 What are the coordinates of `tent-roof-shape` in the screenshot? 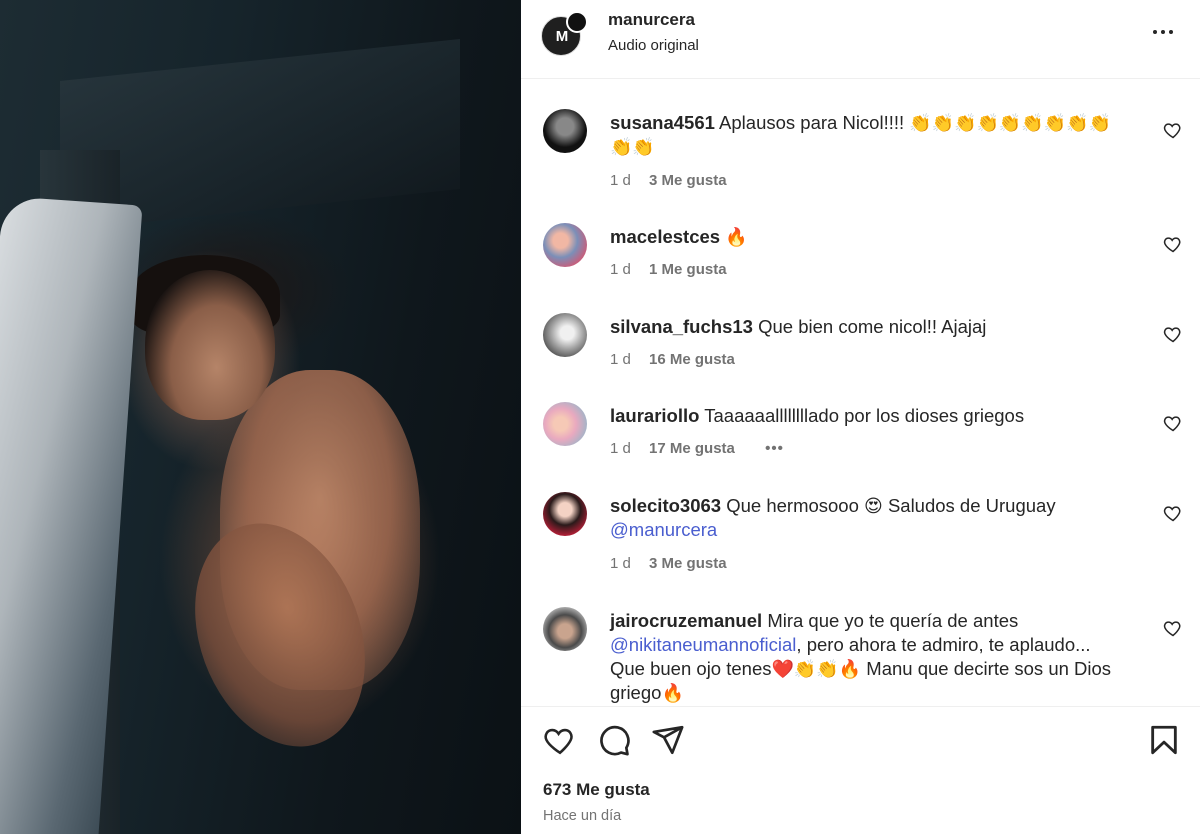 It's located at (260, 135).